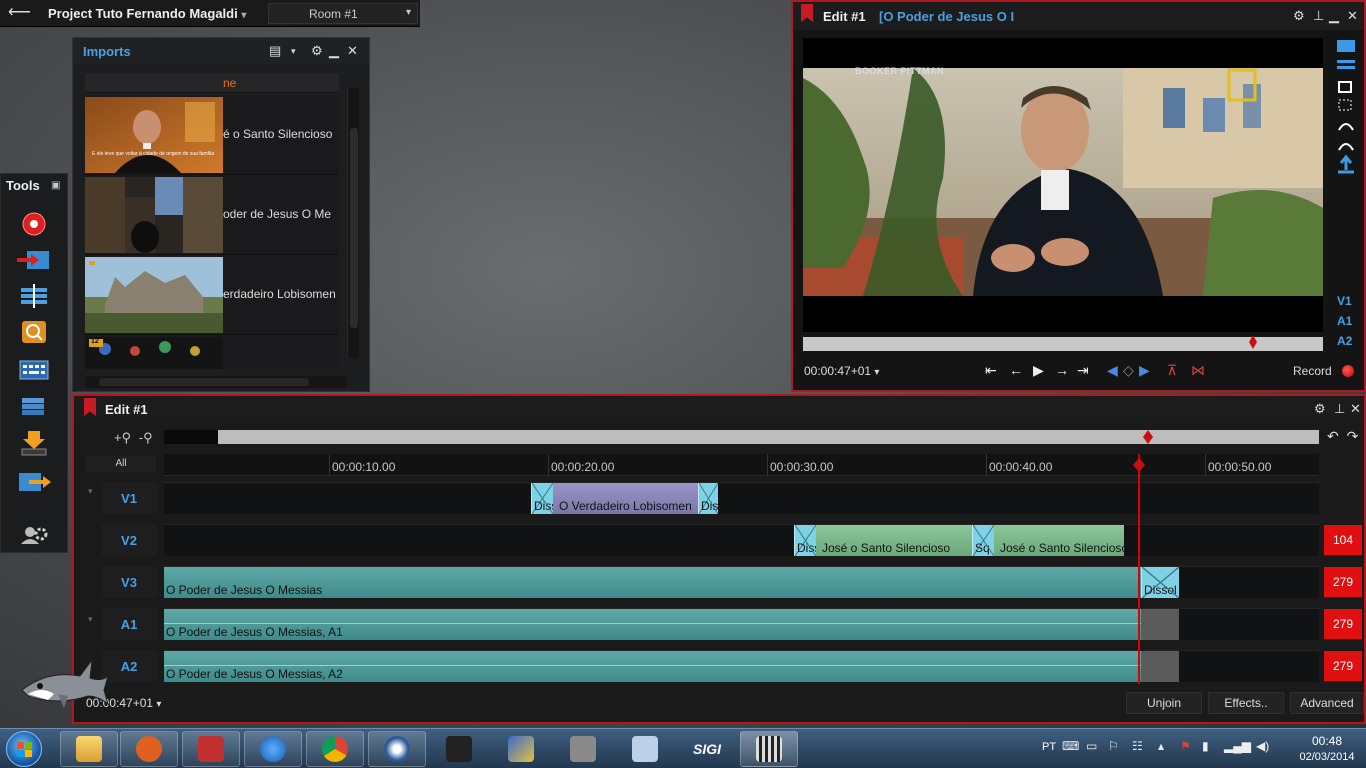 This screenshot has width=1366, height=768. Describe the element at coordinates (1070, 746) in the screenshot. I see `keyboard-tray-icon: ⌨` at that location.